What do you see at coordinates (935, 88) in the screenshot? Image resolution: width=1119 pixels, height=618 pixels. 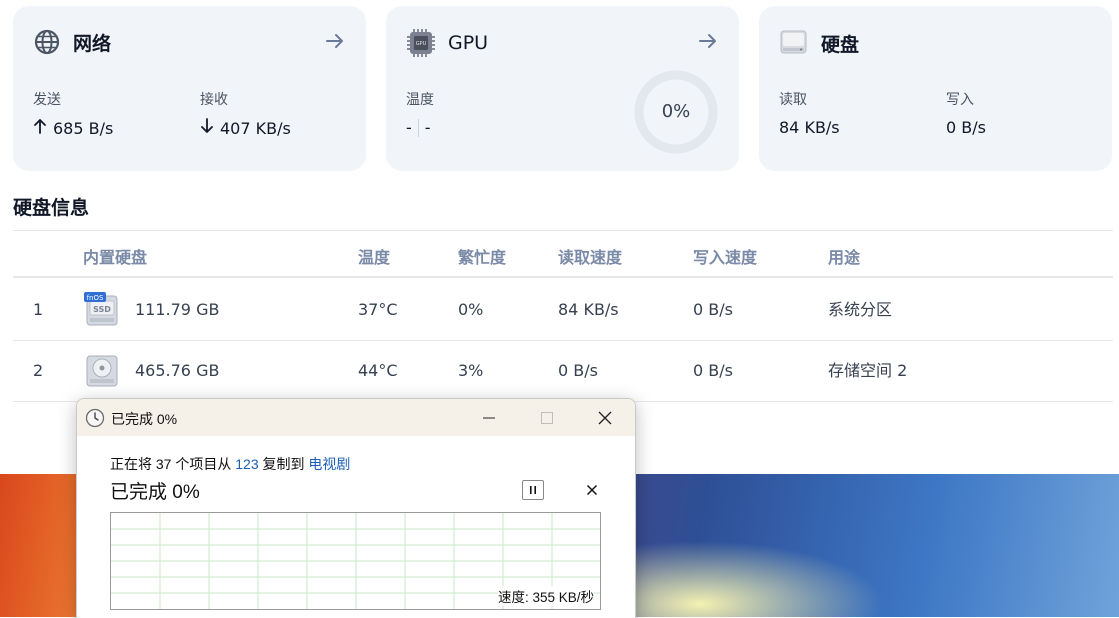 I see `disk-card: 硬盘 读取 84 KB/s 写入 0 B/s` at bounding box center [935, 88].